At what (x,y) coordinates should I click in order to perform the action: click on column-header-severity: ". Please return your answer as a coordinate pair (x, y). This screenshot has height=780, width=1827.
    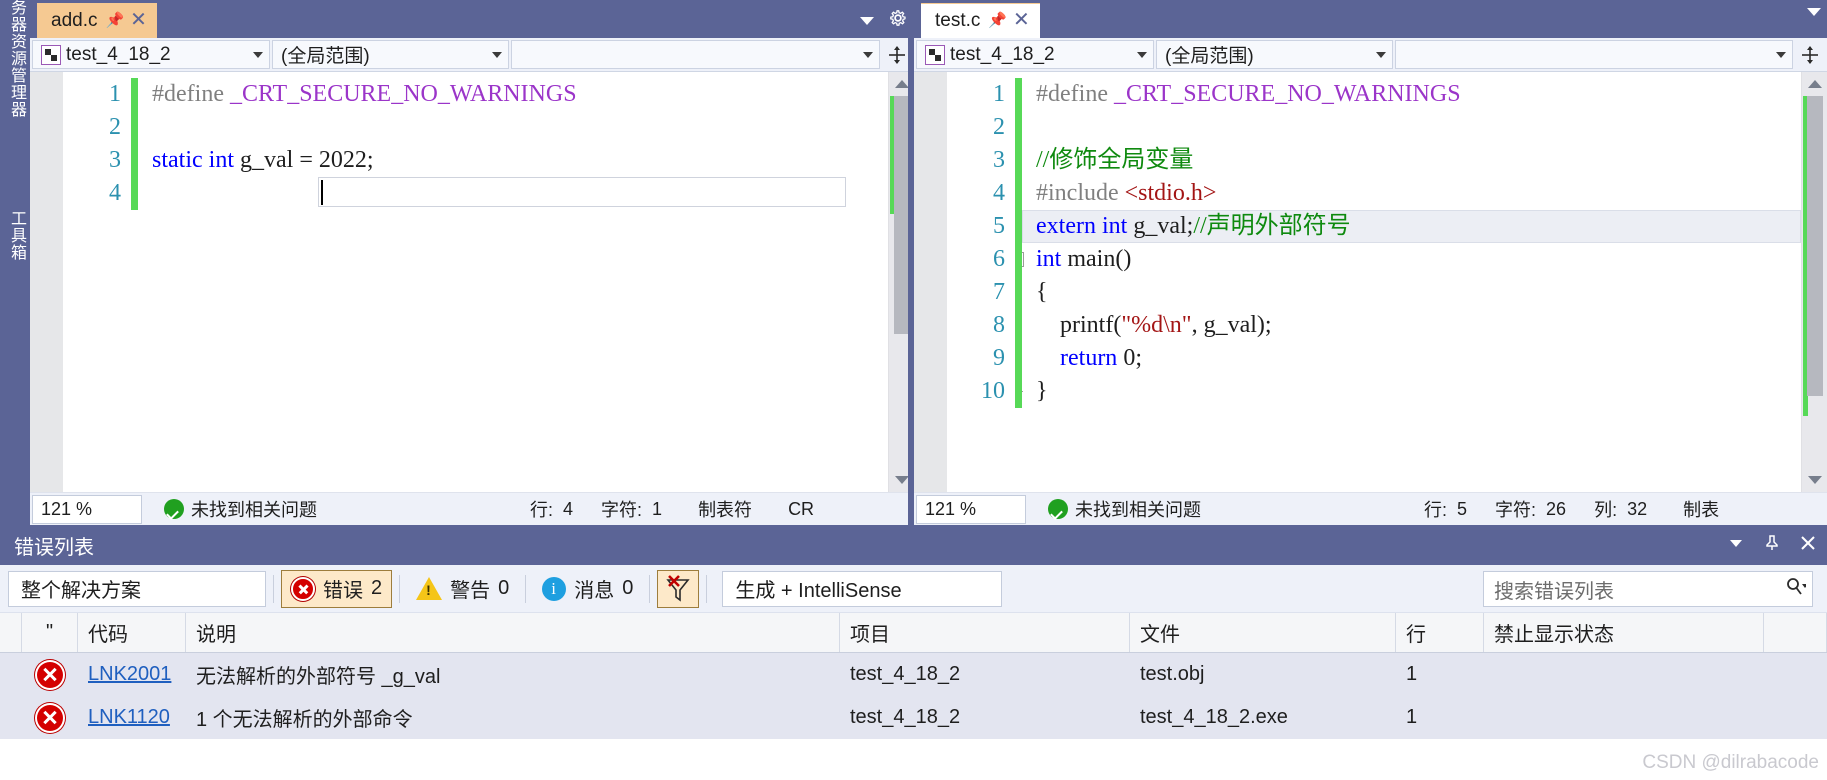
    Looking at the image, I should click on (50, 632).